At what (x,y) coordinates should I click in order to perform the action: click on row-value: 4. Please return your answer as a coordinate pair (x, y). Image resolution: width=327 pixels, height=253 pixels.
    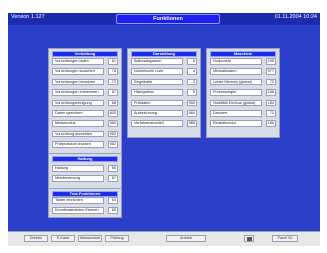
    Looking at the image, I should click on (192, 71).